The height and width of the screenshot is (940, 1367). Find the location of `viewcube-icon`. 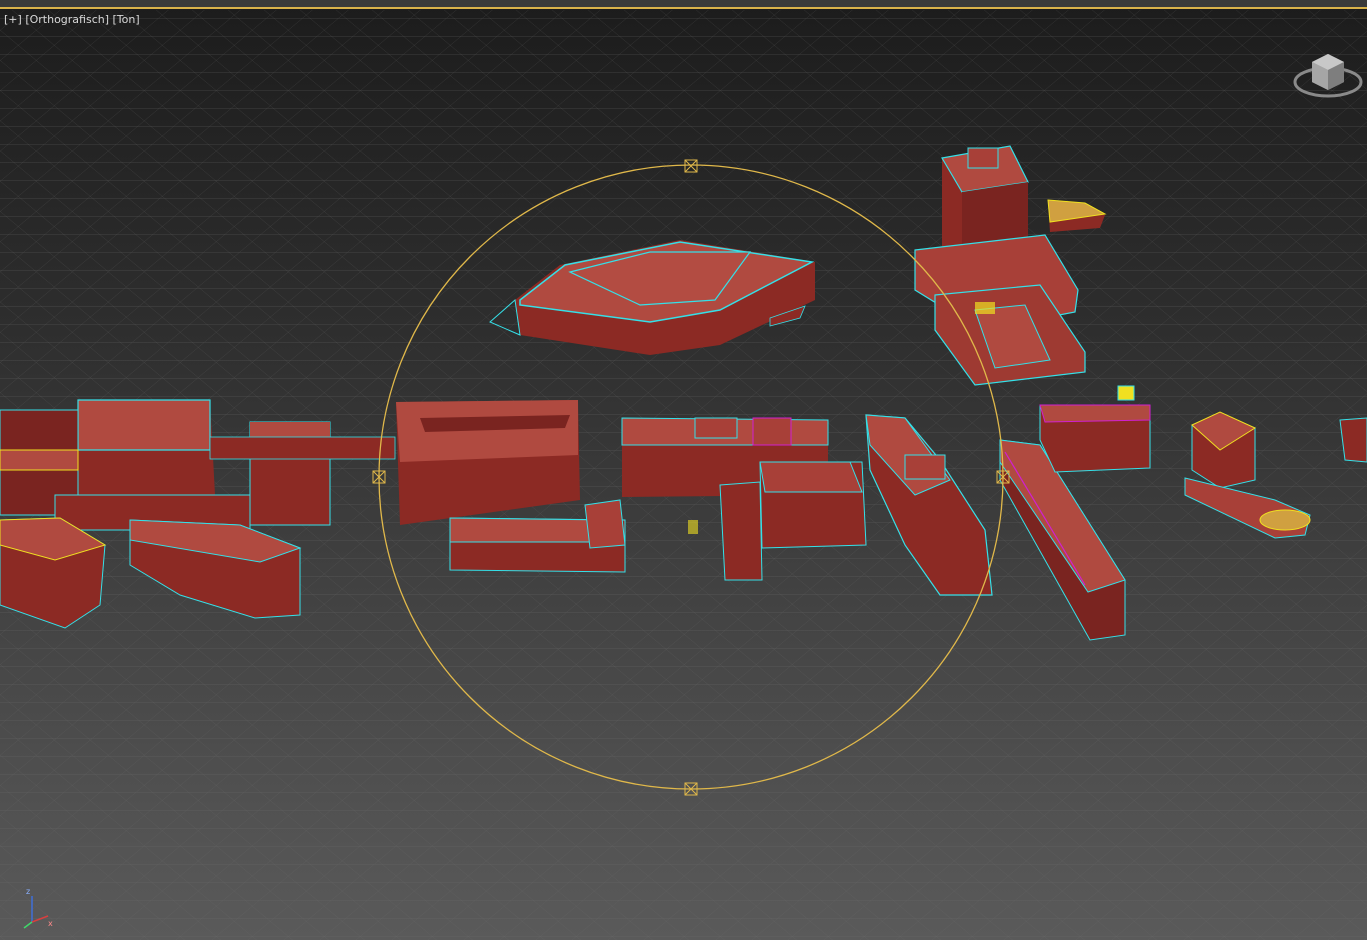

viewcube-icon is located at coordinates (1328, 72).